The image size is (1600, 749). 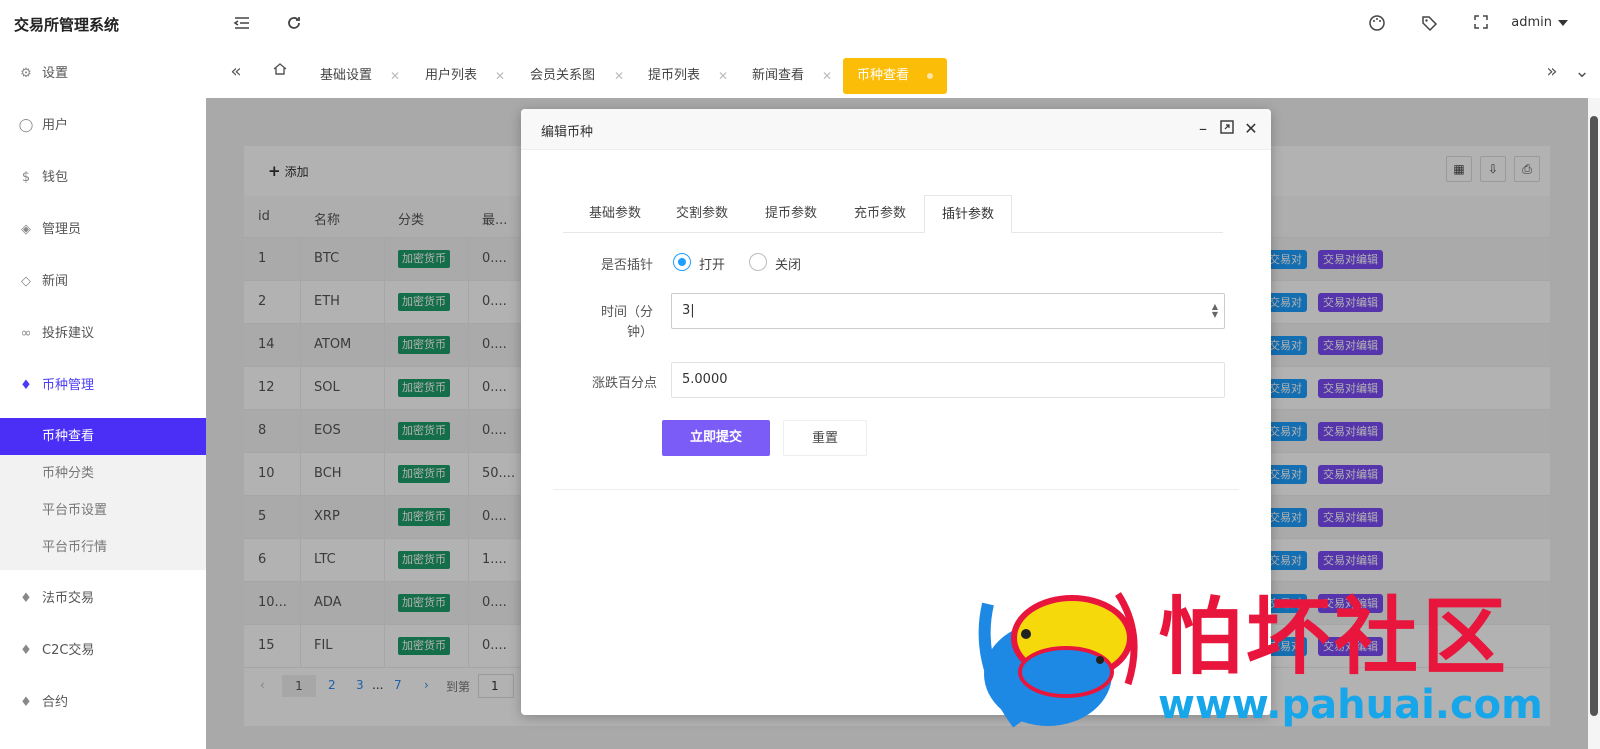 What do you see at coordinates (639, 332) in the screenshot?
I see `time-label-line2: 钟）` at bounding box center [639, 332].